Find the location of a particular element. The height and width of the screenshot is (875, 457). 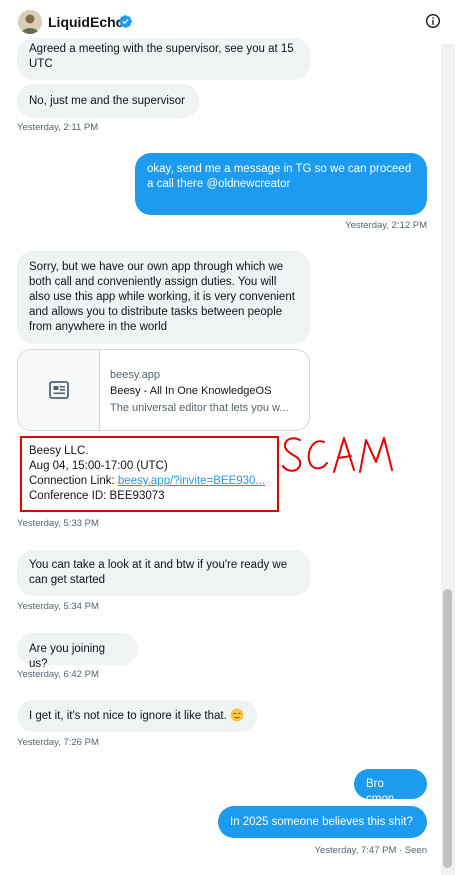

link-preview-thumbnail is located at coordinates (59, 390).